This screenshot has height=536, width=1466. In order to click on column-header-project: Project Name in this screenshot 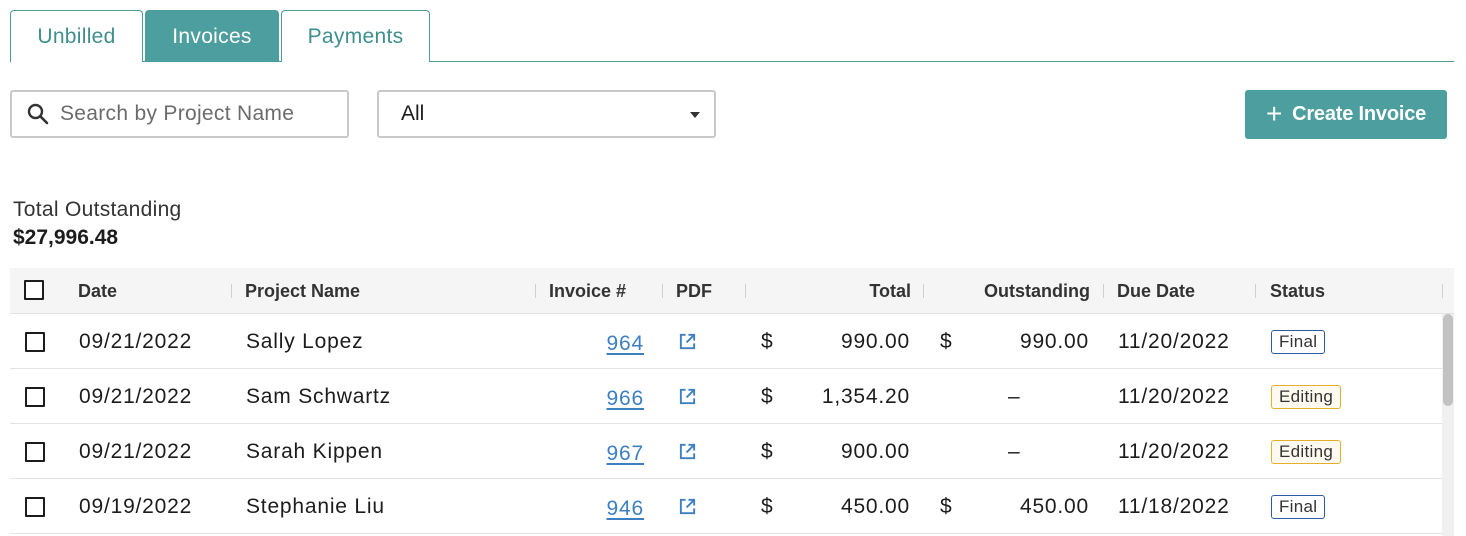, I will do `click(302, 291)`.